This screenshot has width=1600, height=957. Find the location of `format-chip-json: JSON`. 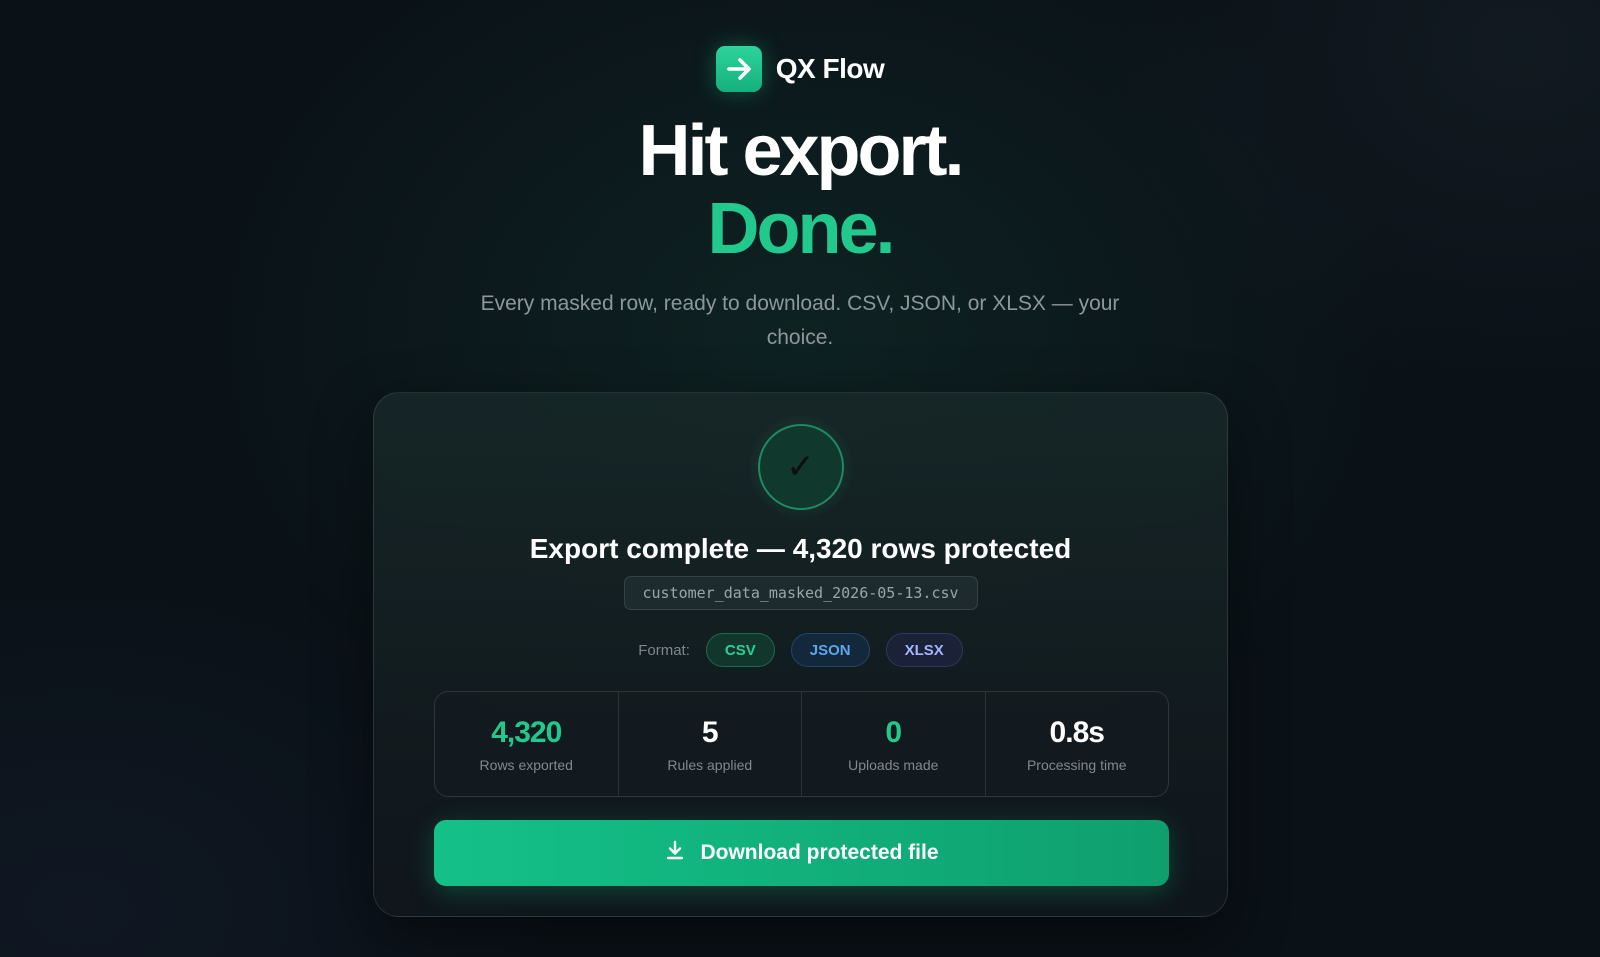

format-chip-json: JSON is located at coordinates (830, 650).